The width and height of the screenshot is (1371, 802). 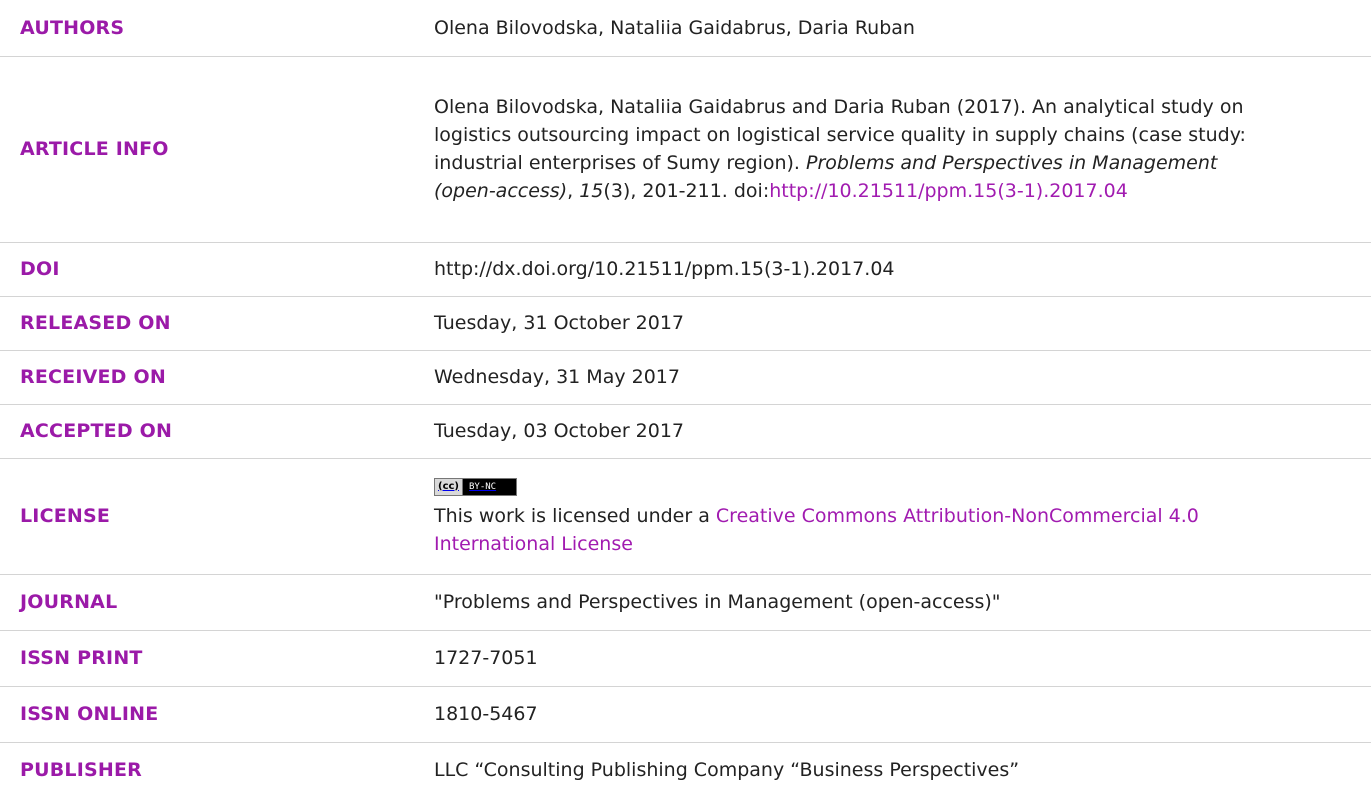 I want to click on row-issn-online: ISSN ONLINE 1810-5467, so click(x=685, y=714).